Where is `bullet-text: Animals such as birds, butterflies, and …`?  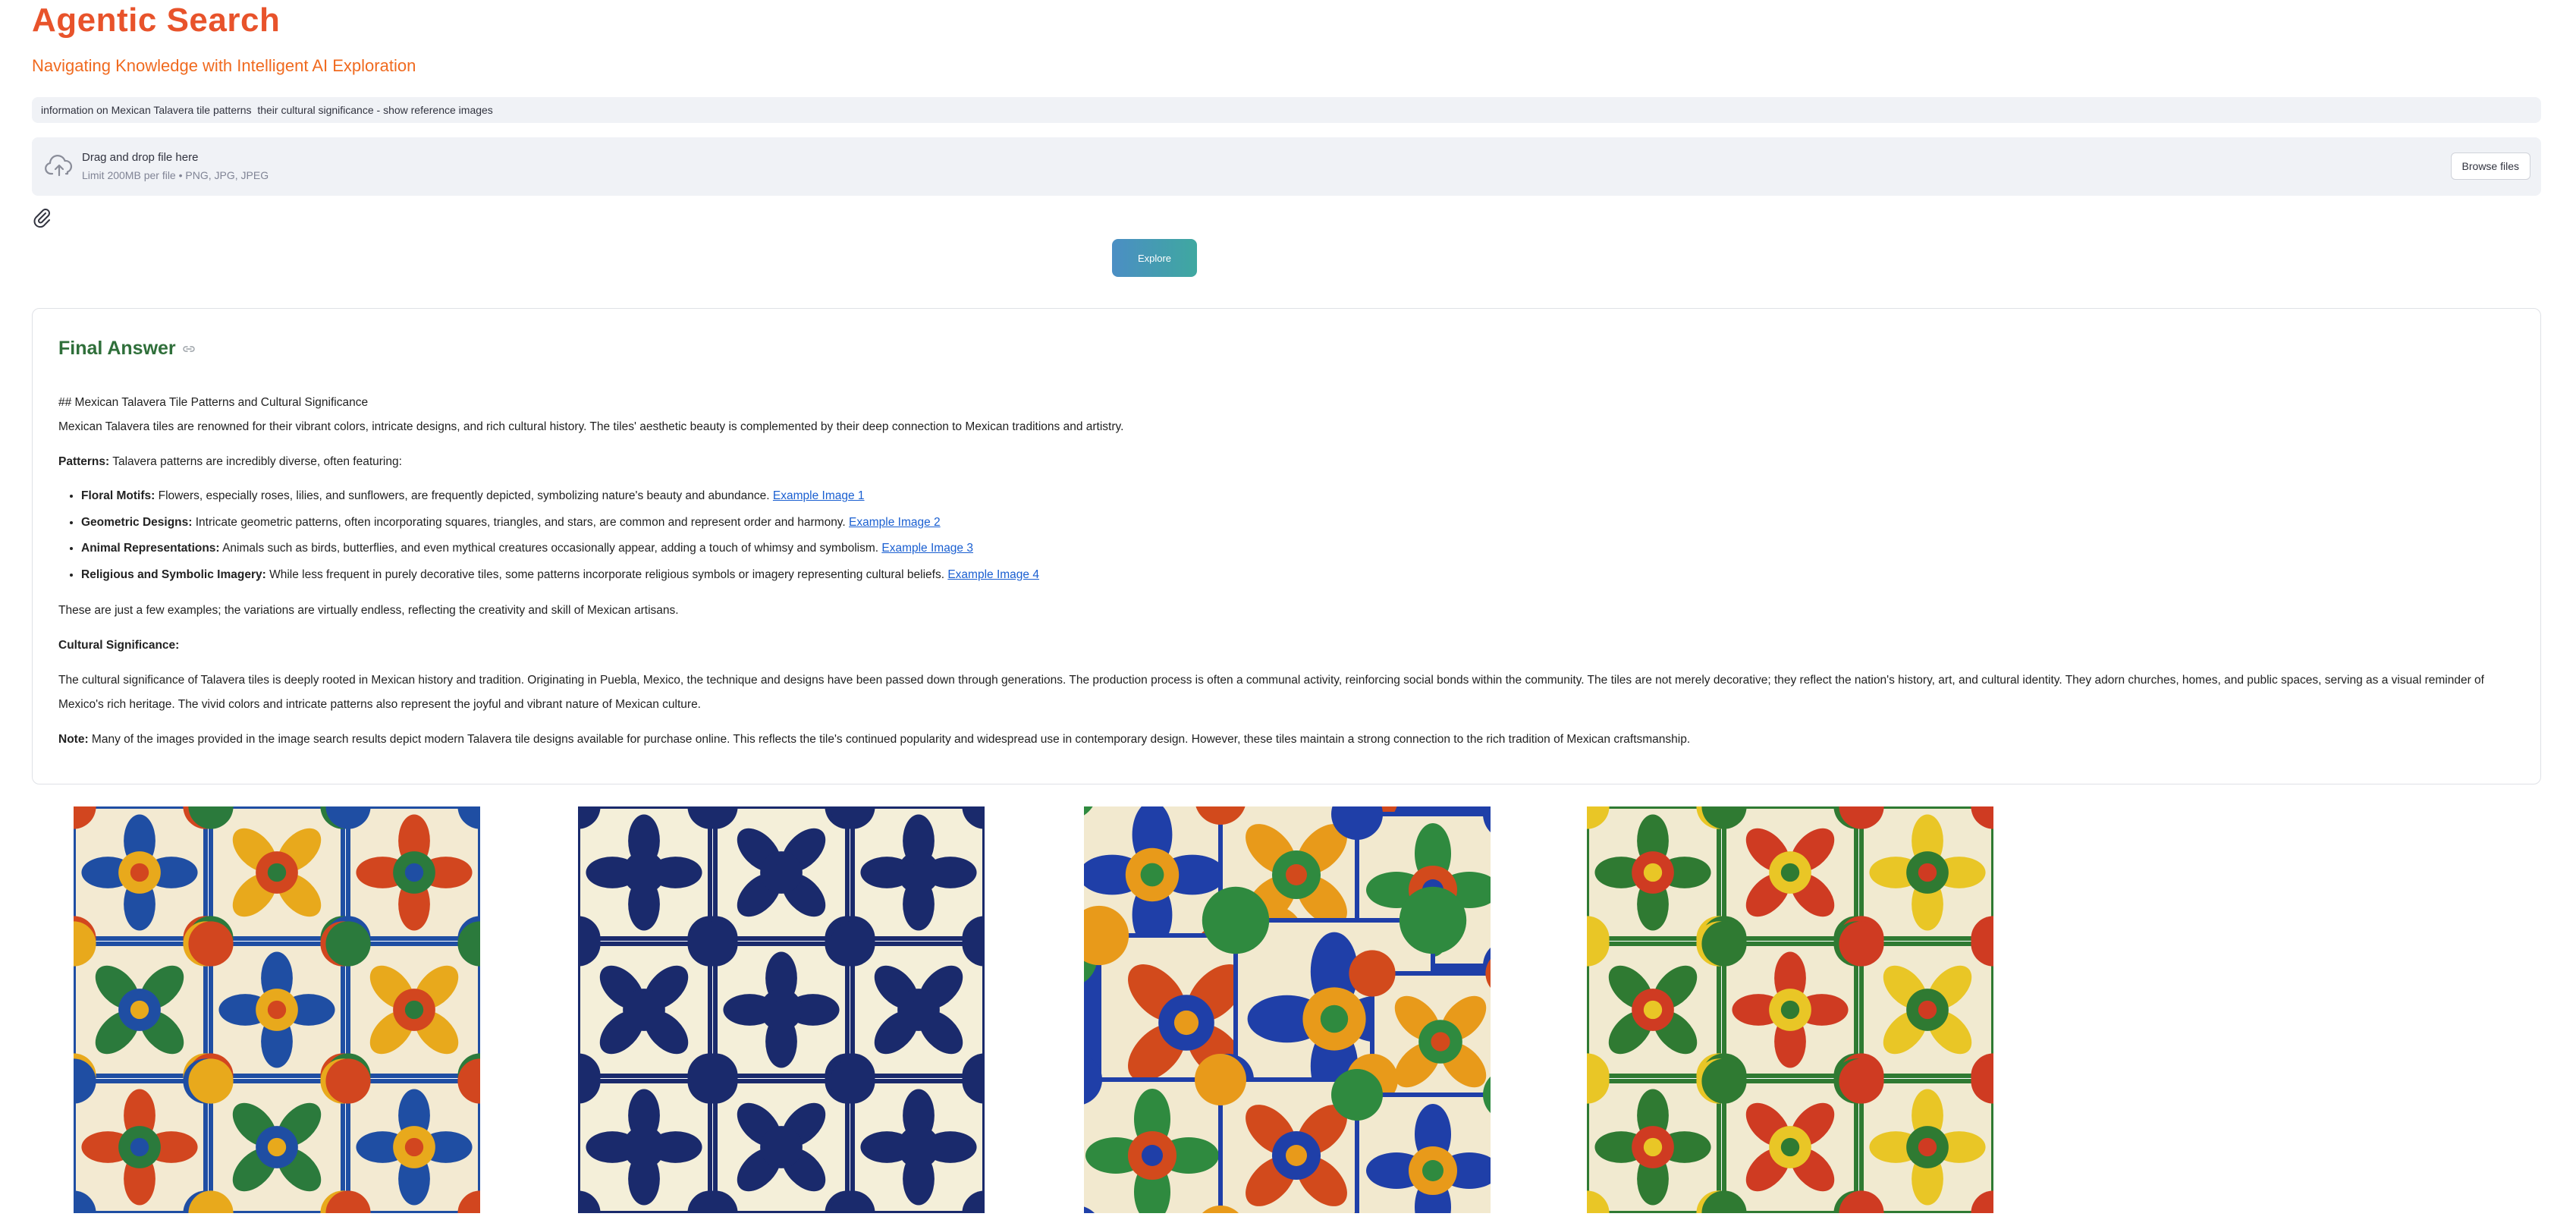 bullet-text: Animals such as birds, butterflies, and … is located at coordinates (550, 548).